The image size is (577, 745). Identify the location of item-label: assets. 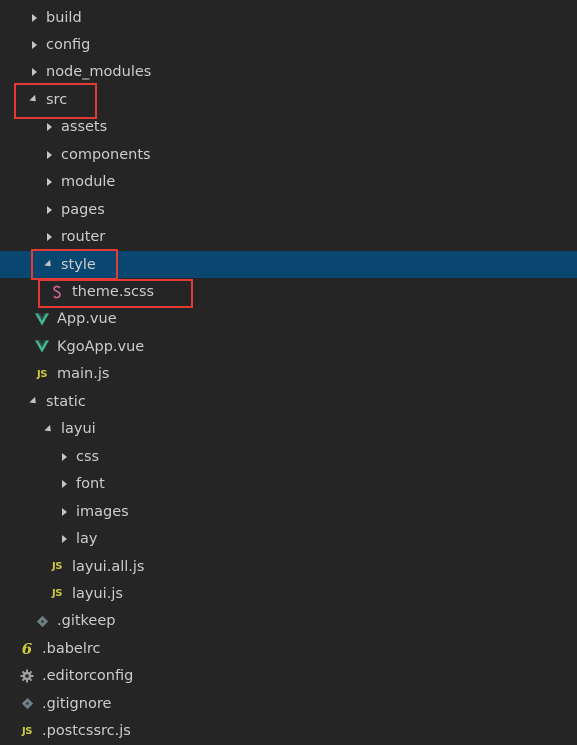
(84, 127).